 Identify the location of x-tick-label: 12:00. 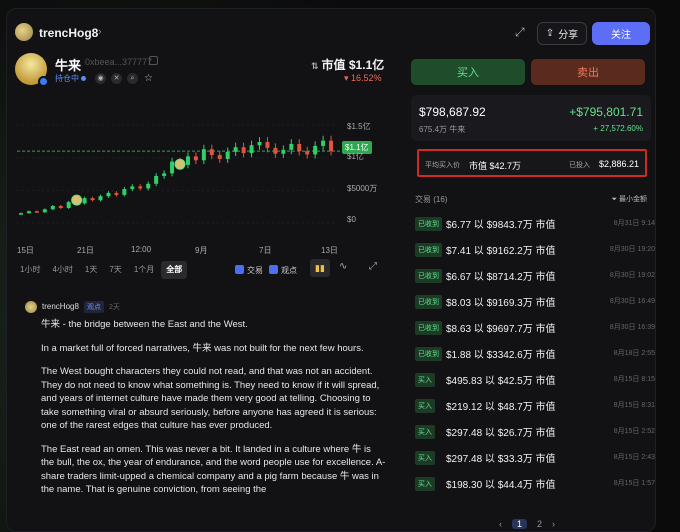
(141, 249).